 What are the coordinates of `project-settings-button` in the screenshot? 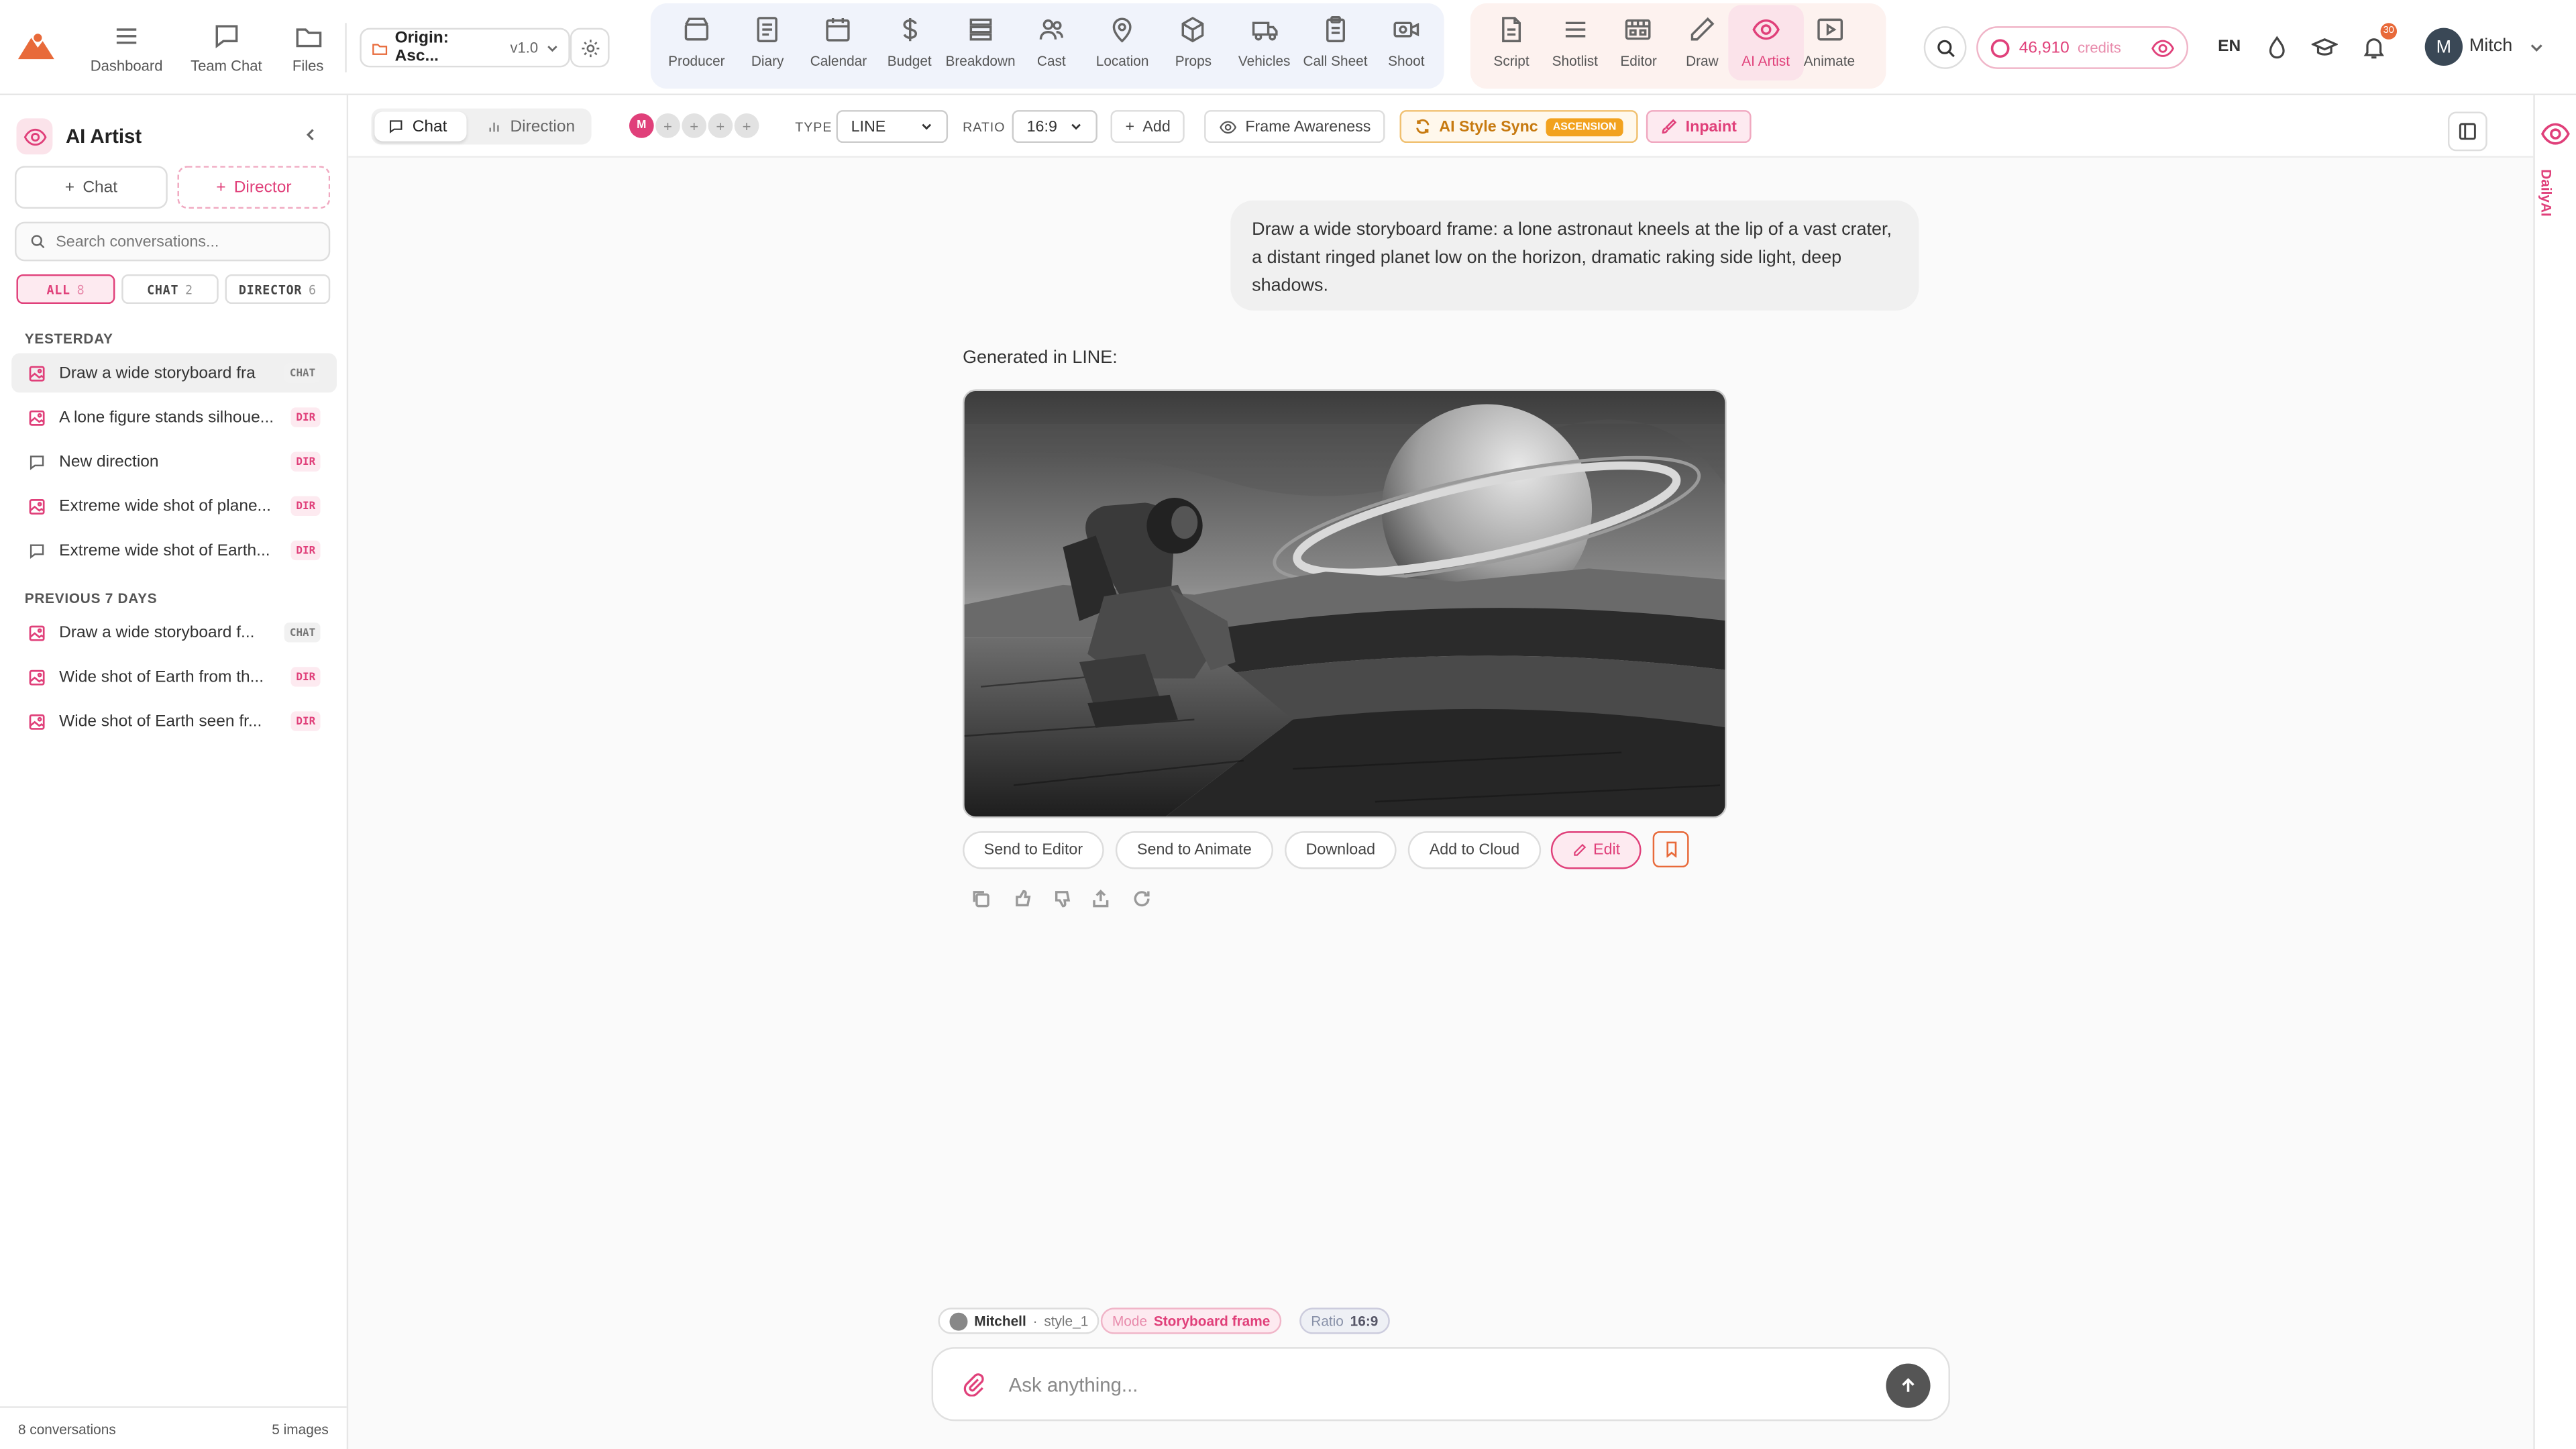 It's located at (590, 48).